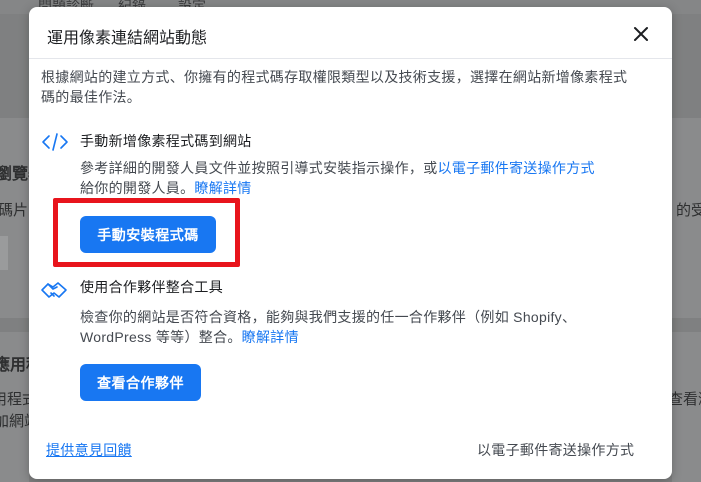 This screenshot has height=482, width=701. I want to click on handshake-icon, so click(54, 290).